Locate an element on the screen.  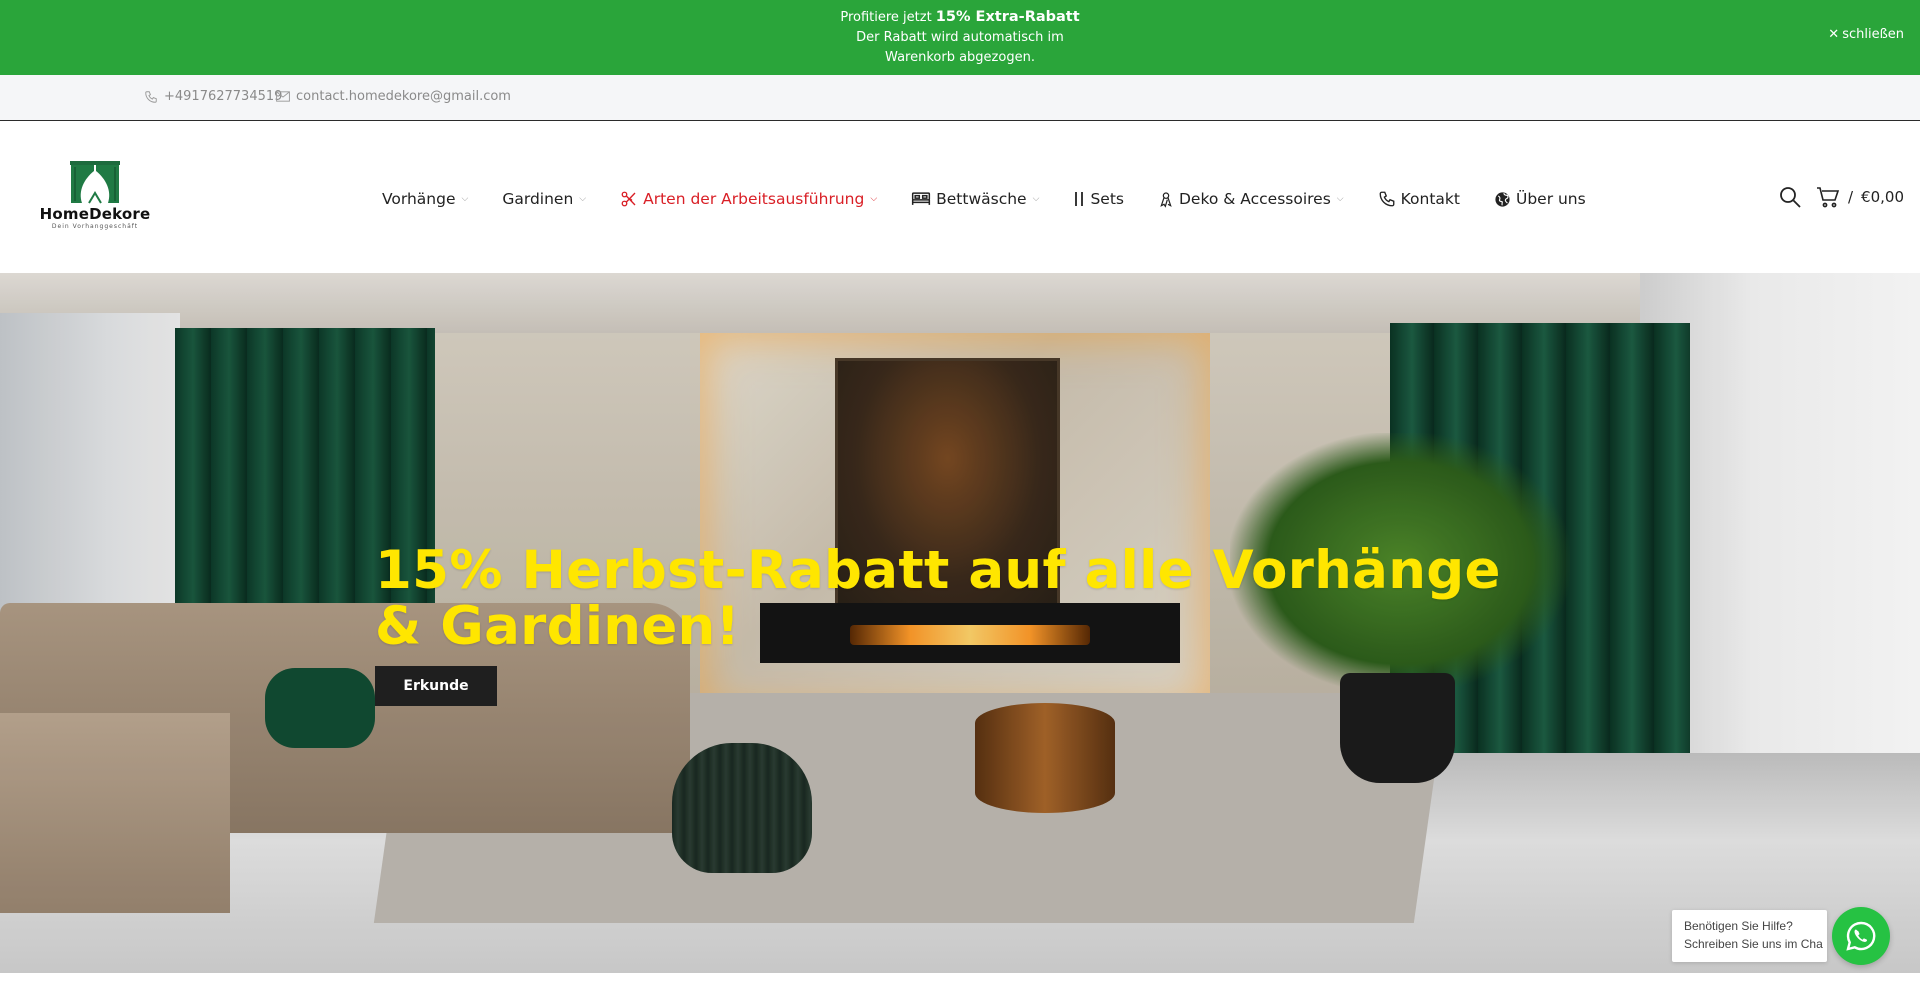
bed-icon is located at coordinates (921, 198).